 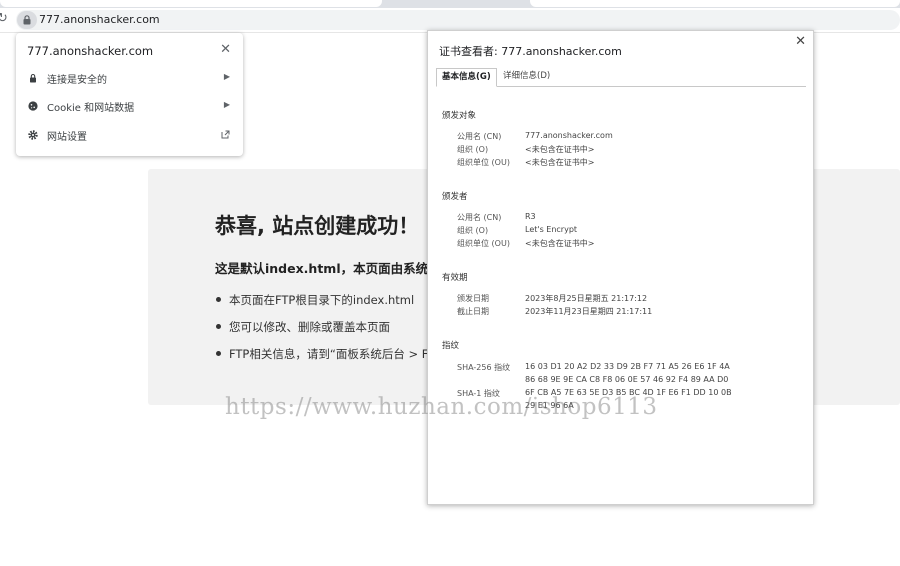 What do you see at coordinates (90, 51) in the screenshot?
I see `popup-title: 777.anonshacker.com` at bounding box center [90, 51].